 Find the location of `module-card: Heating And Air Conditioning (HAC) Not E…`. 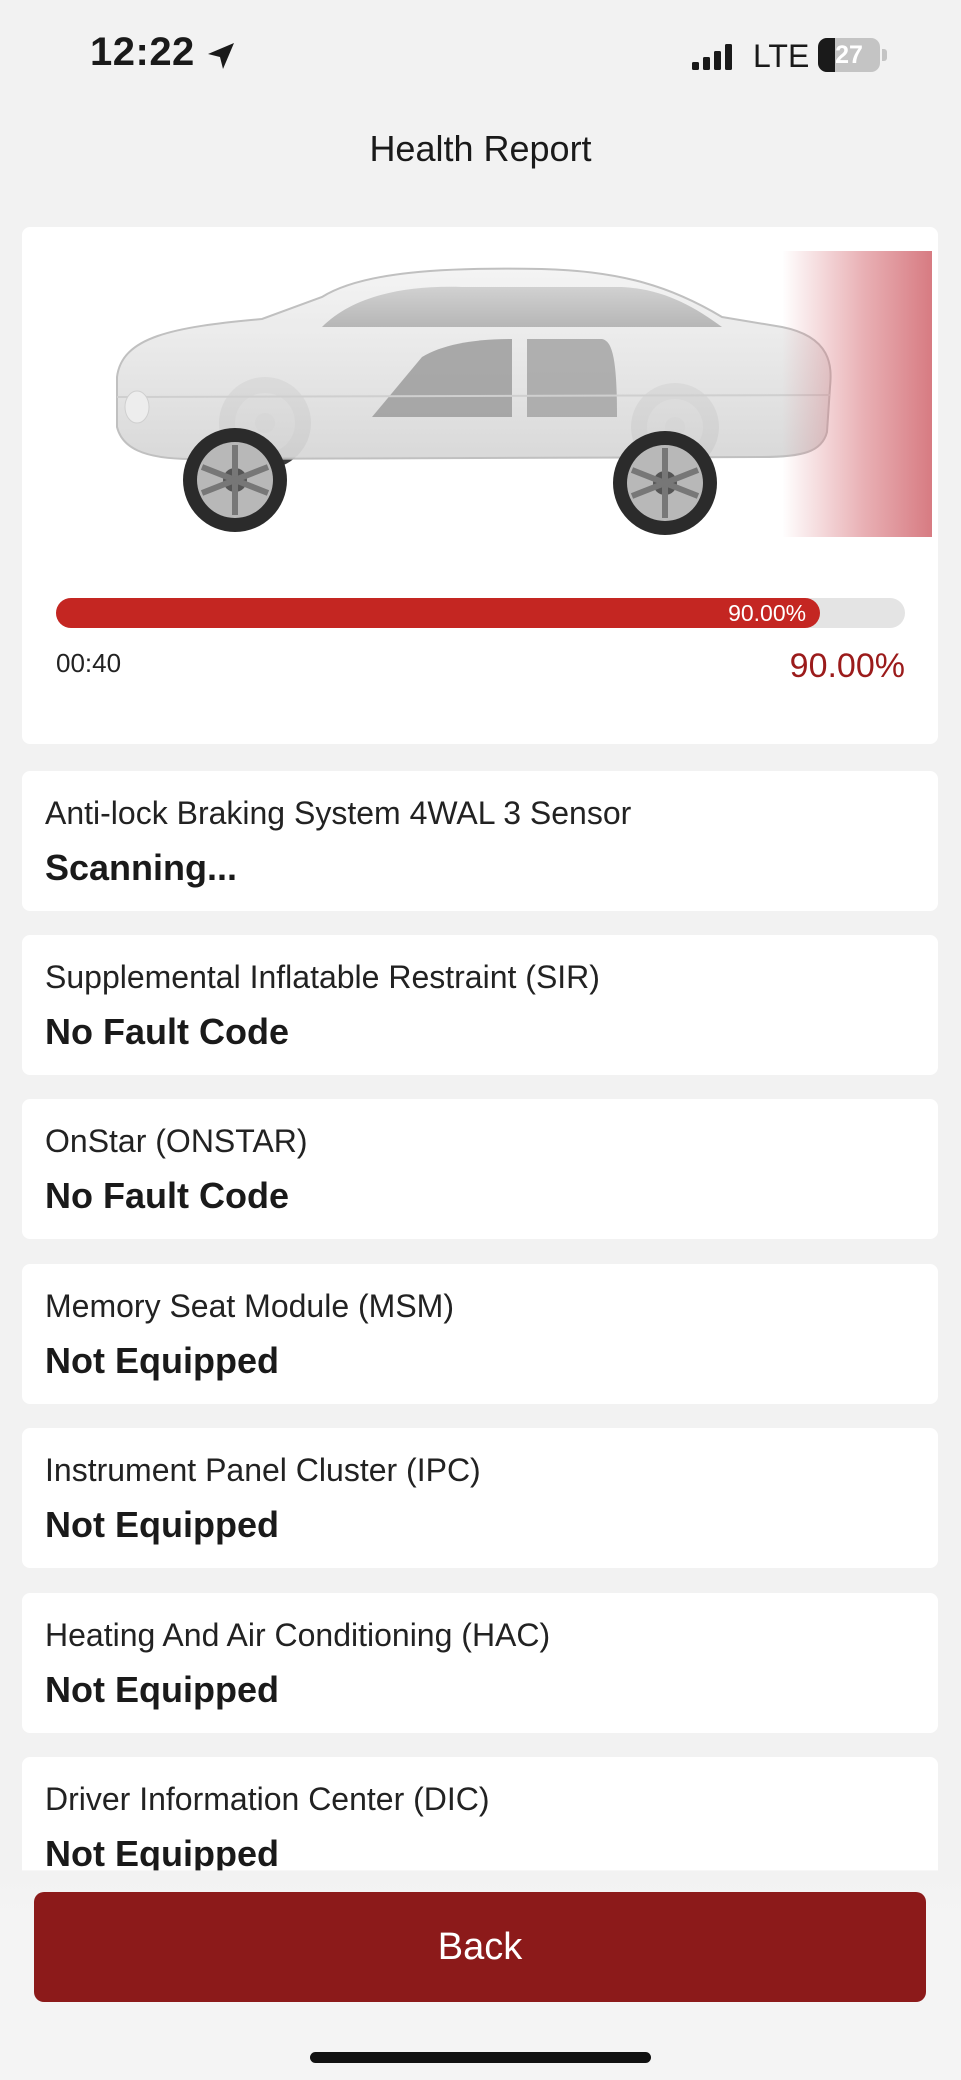

module-card: Heating And Air Conditioning (HAC) Not E… is located at coordinates (480, 1663).